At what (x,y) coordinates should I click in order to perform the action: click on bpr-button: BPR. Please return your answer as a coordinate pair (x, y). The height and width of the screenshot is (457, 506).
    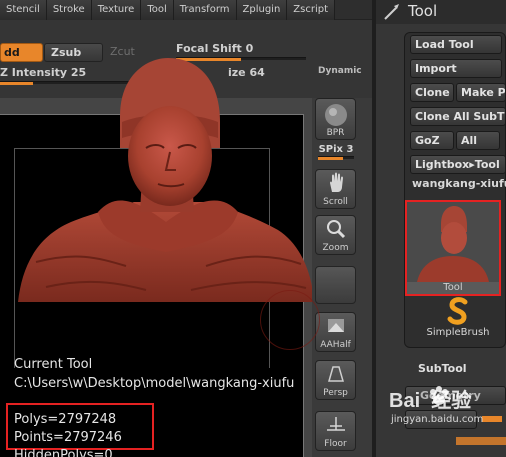
    Looking at the image, I should click on (335, 119).